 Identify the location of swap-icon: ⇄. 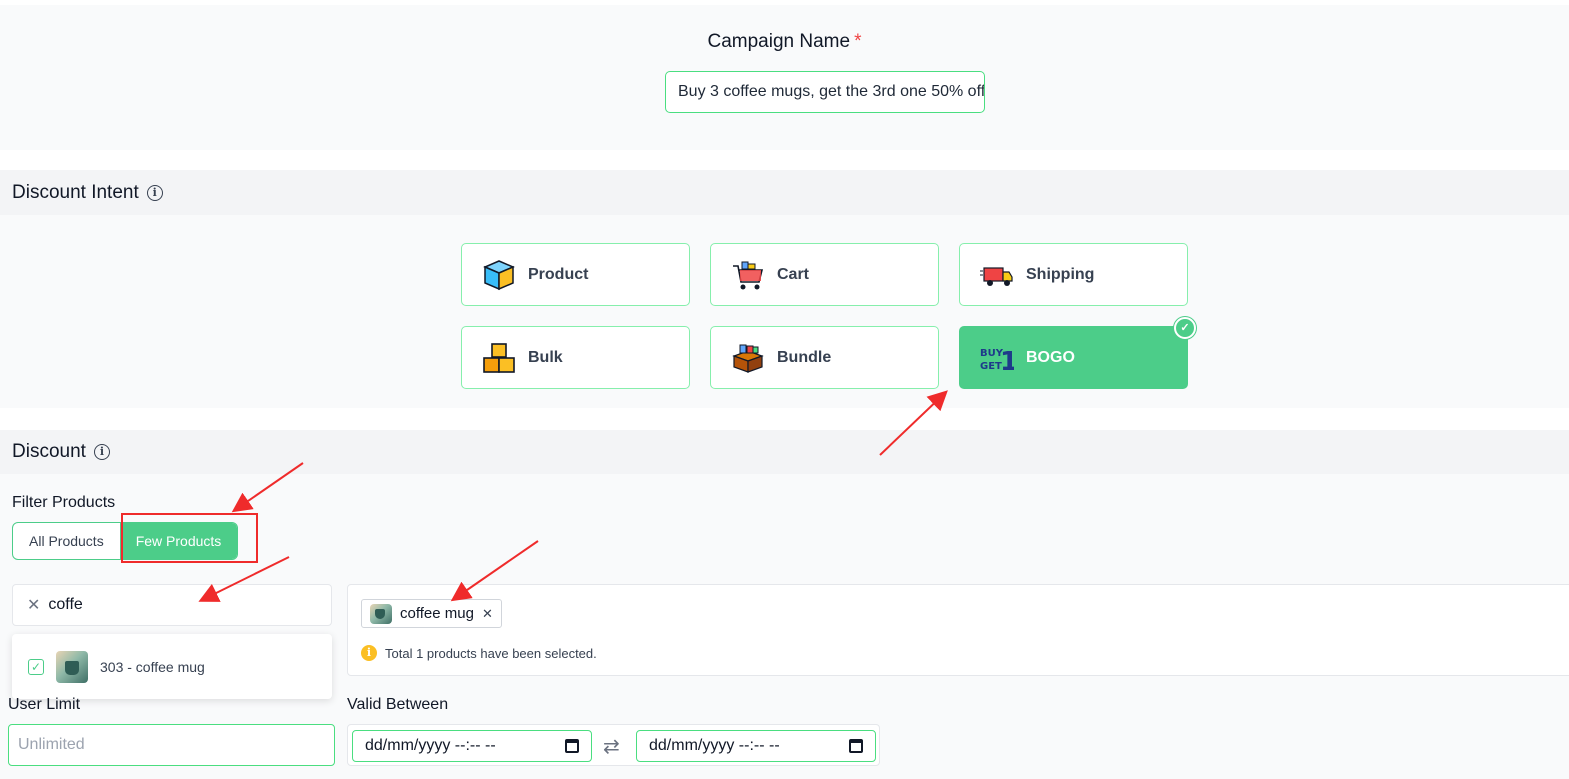
(611, 747).